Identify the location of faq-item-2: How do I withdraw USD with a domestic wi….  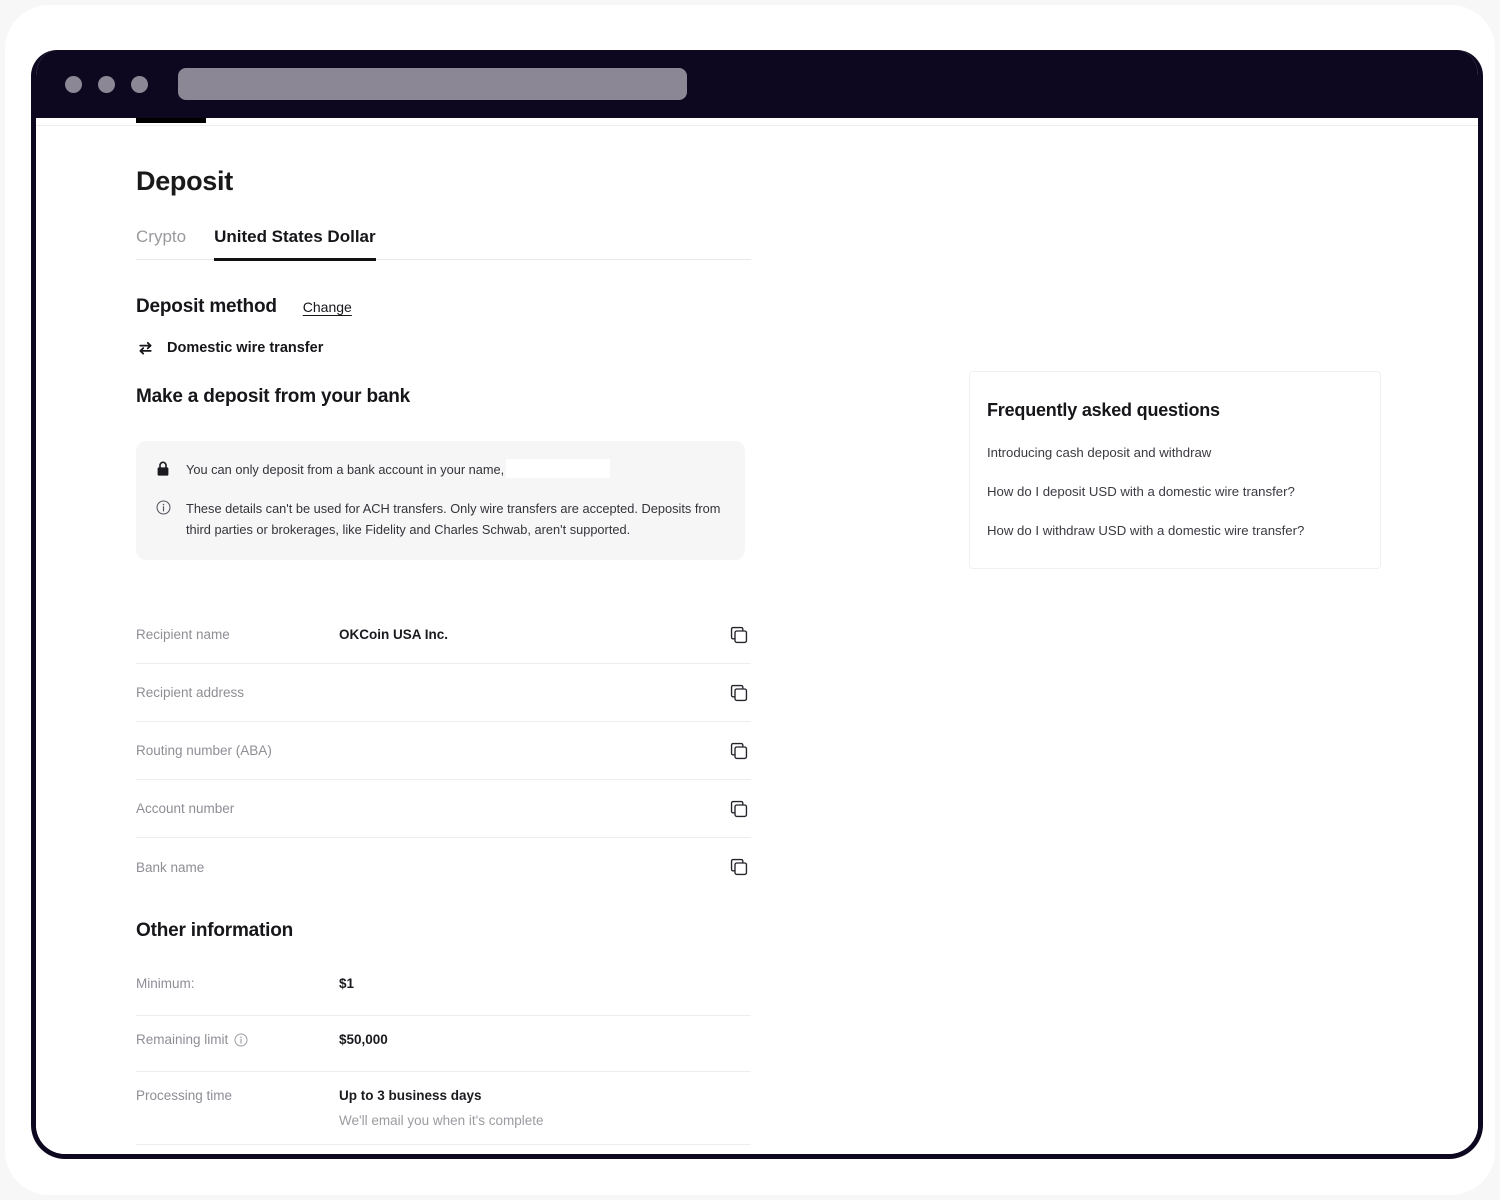
(1183, 530).